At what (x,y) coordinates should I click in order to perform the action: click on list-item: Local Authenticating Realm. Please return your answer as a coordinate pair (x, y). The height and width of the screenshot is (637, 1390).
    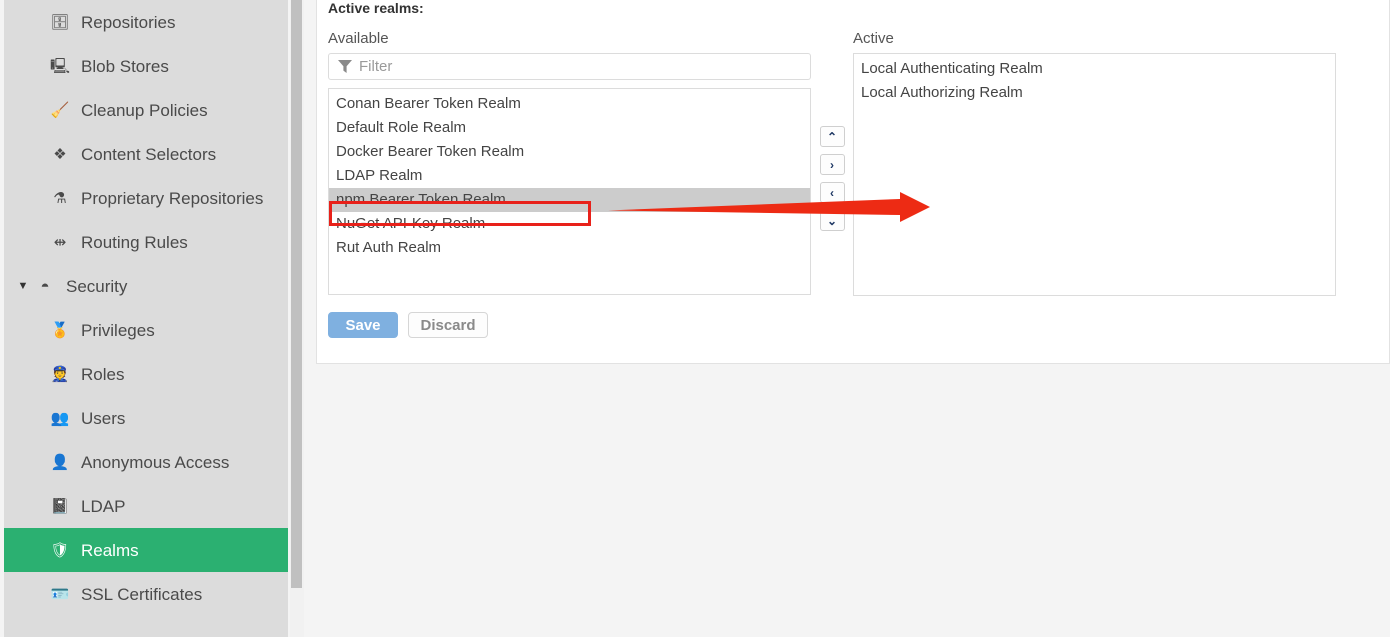
    Looking at the image, I should click on (1094, 69).